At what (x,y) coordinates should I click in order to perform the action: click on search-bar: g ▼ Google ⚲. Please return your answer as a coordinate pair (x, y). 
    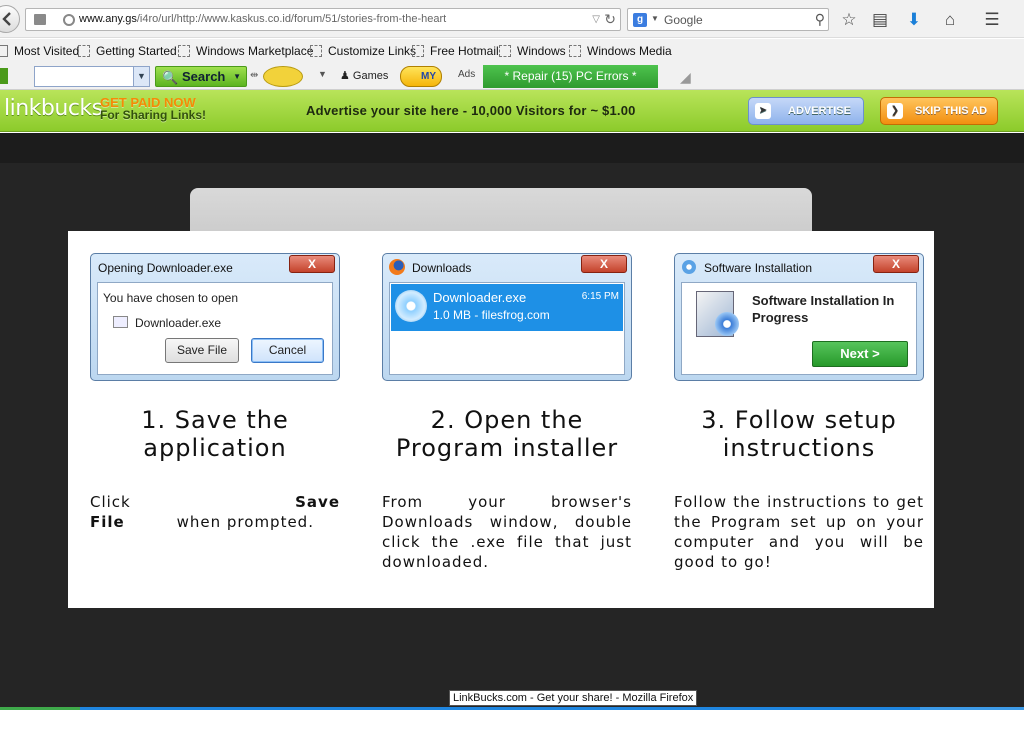
    Looking at the image, I should click on (728, 19).